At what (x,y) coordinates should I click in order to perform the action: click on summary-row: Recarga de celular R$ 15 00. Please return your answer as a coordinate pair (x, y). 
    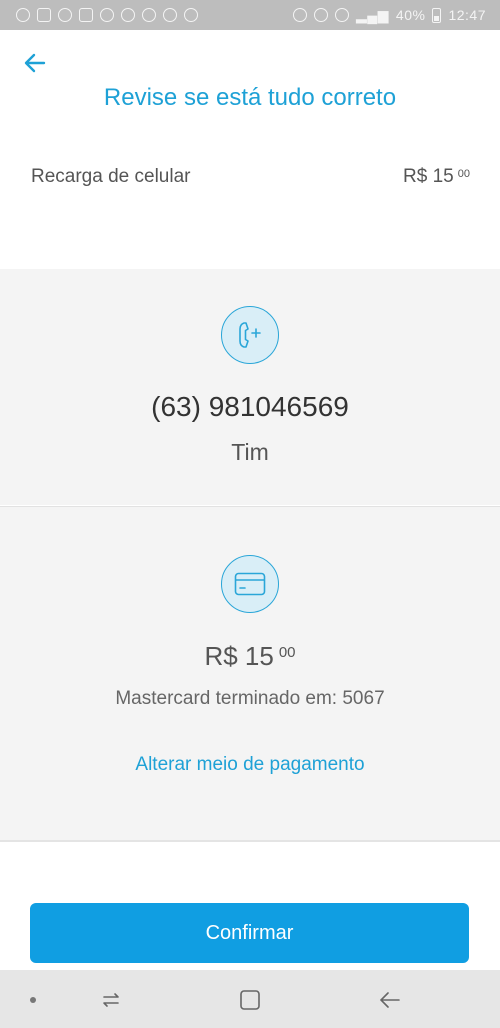
    Looking at the image, I should click on (250, 177).